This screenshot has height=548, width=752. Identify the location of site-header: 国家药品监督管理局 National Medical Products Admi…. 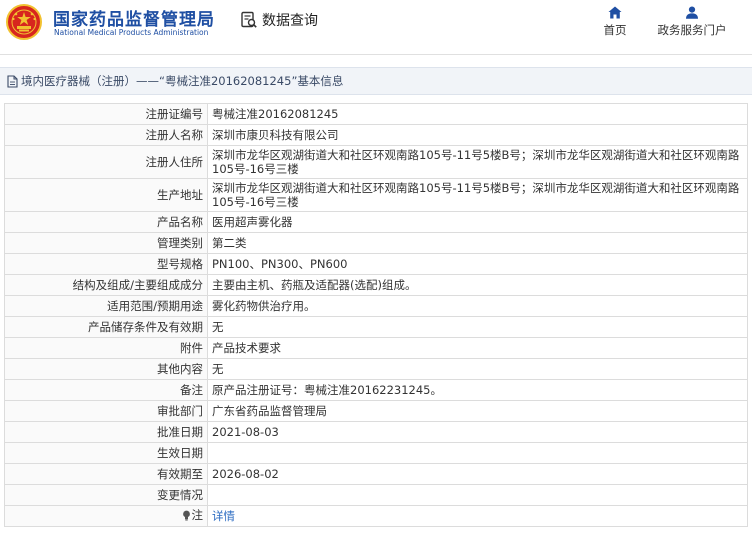
(376, 26).